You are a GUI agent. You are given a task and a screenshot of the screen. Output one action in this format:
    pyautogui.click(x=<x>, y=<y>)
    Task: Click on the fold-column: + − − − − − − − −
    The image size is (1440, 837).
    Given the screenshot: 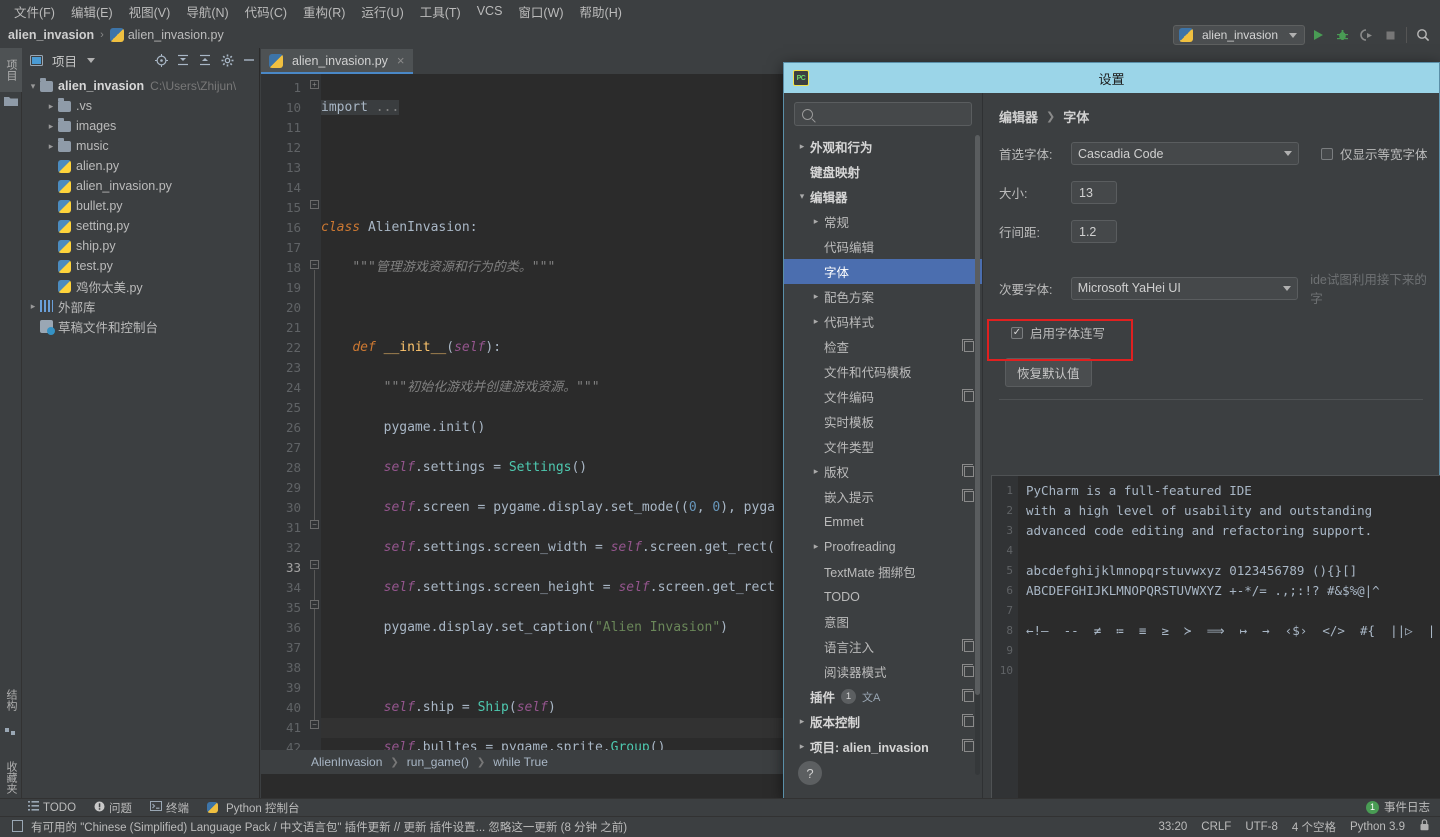 What is the action you would take?
    pyautogui.click(x=314, y=424)
    